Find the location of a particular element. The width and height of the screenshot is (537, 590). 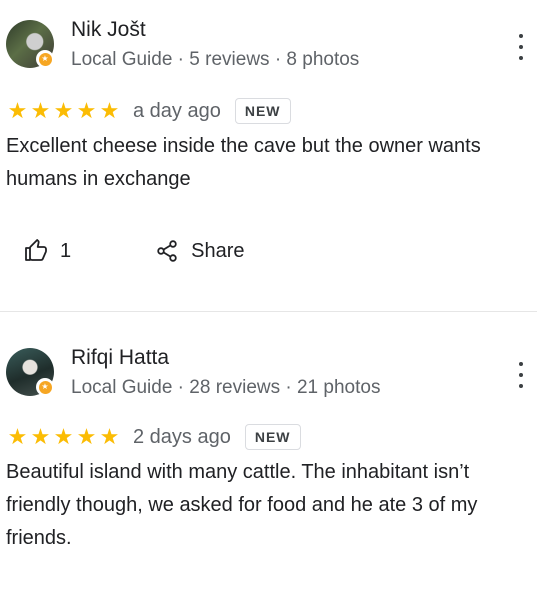

rating-row: ★ ★ ★ ★ ★ 2 days ago NEW is located at coordinates (153, 437).